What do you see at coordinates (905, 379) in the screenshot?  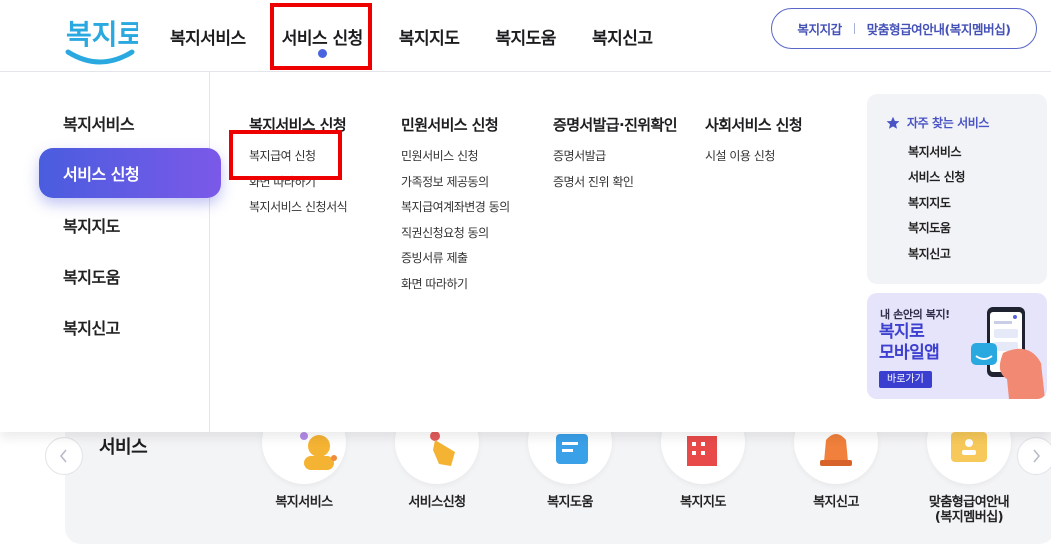 I see `banner-go-button: 바로가기` at bounding box center [905, 379].